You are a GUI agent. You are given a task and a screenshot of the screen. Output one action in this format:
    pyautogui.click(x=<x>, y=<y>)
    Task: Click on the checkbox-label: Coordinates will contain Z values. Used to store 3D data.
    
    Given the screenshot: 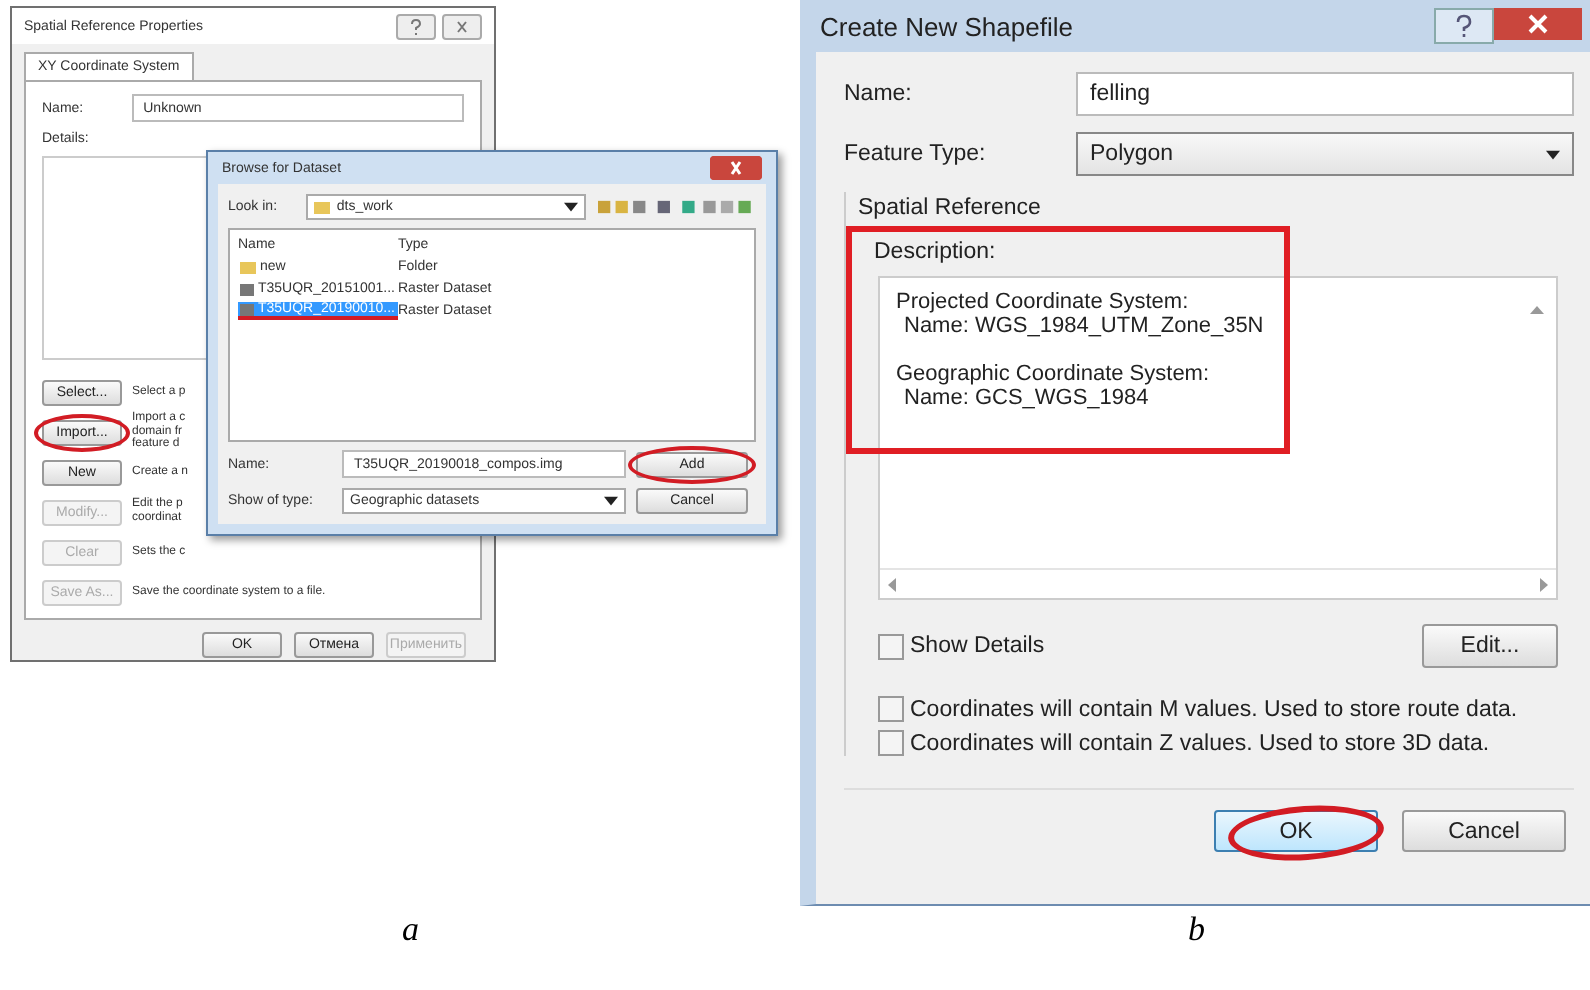 What is the action you would take?
    pyautogui.click(x=1200, y=743)
    